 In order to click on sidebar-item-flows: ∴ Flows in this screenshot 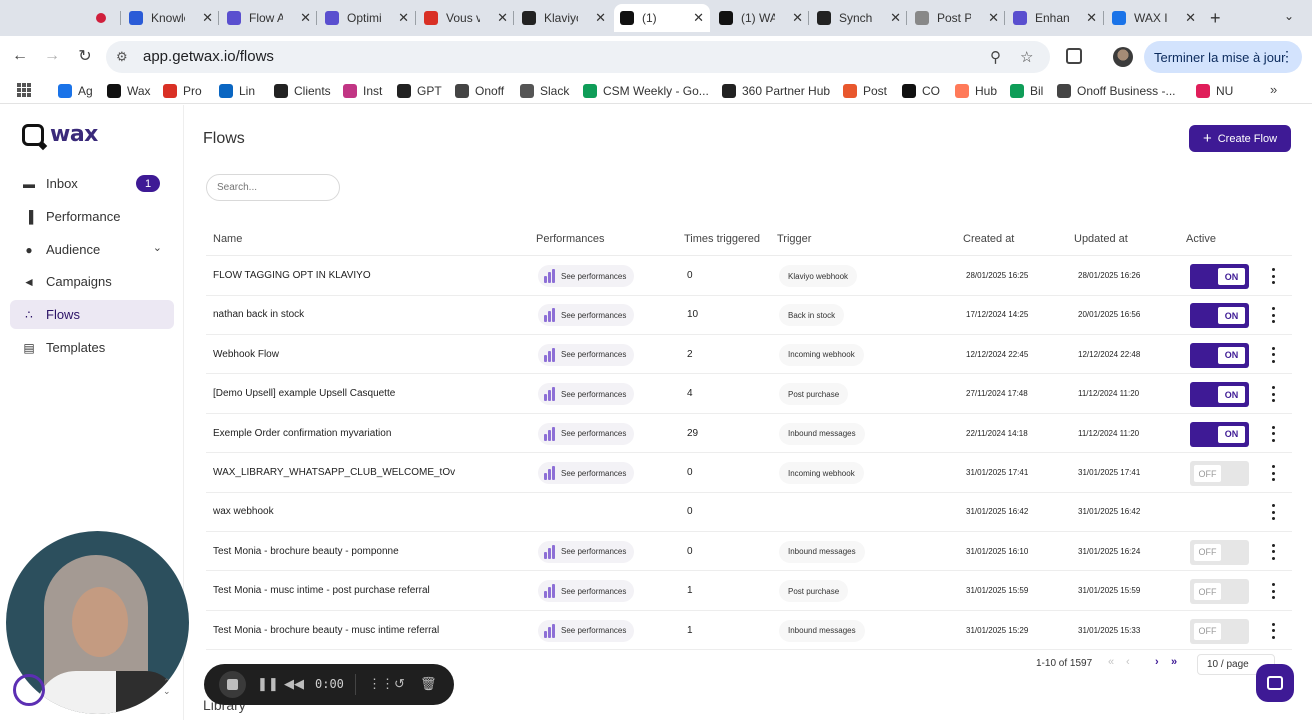, I will do `click(92, 314)`.